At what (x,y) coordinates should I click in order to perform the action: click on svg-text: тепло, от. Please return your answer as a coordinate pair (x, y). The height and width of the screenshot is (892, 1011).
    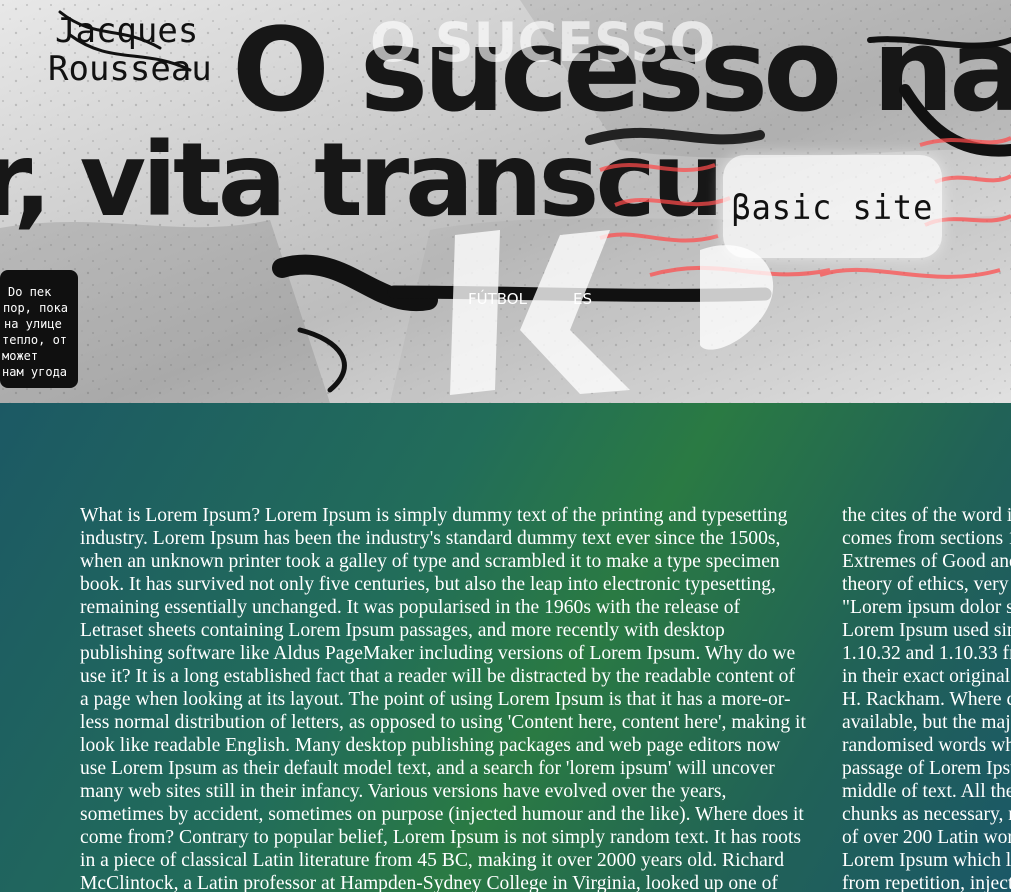
    Looking at the image, I should click on (34, 340).